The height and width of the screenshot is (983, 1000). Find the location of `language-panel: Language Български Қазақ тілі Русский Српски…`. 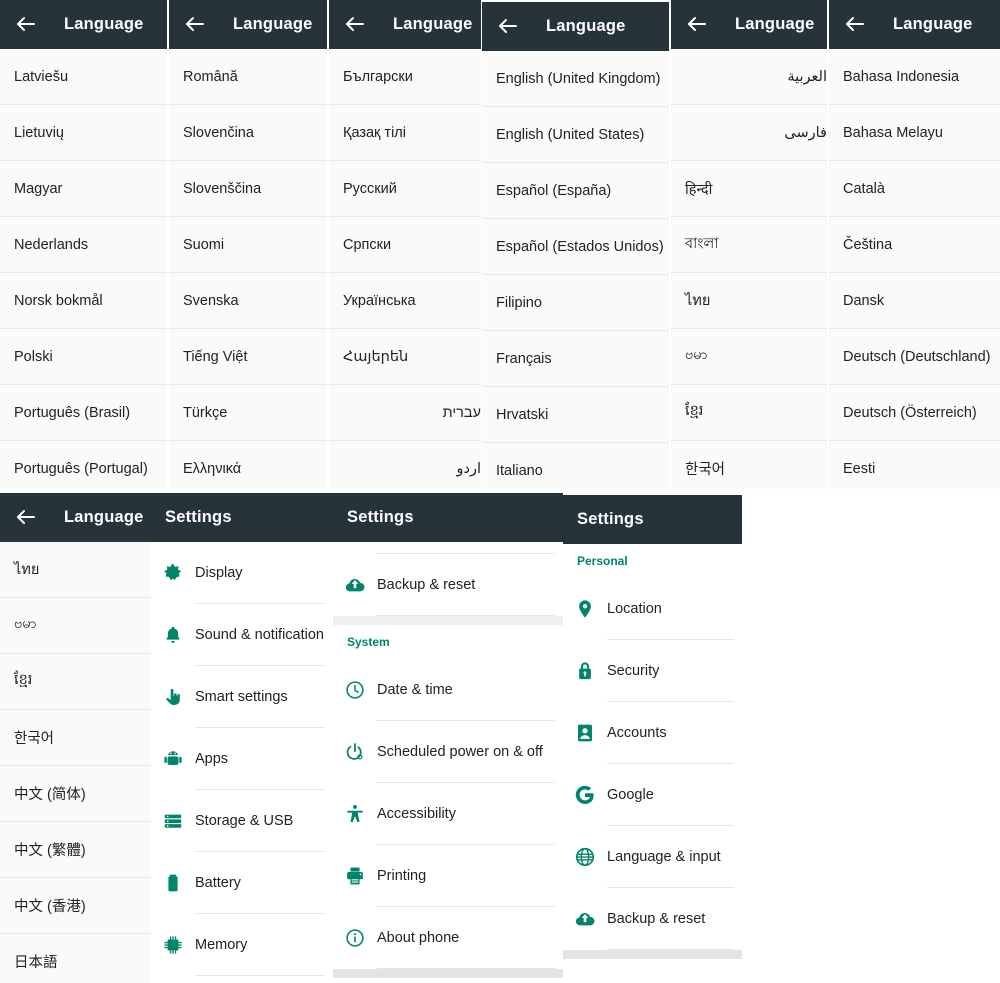

language-panel: Language Български Қазақ тілі Русский Српски… is located at coordinates (405, 244).